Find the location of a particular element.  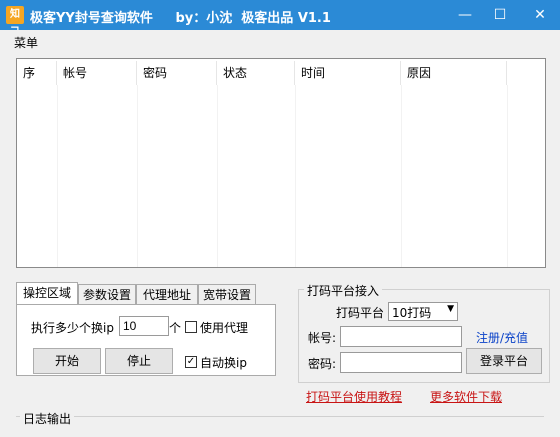

column-header: 原因 is located at coordinates (454, 73).